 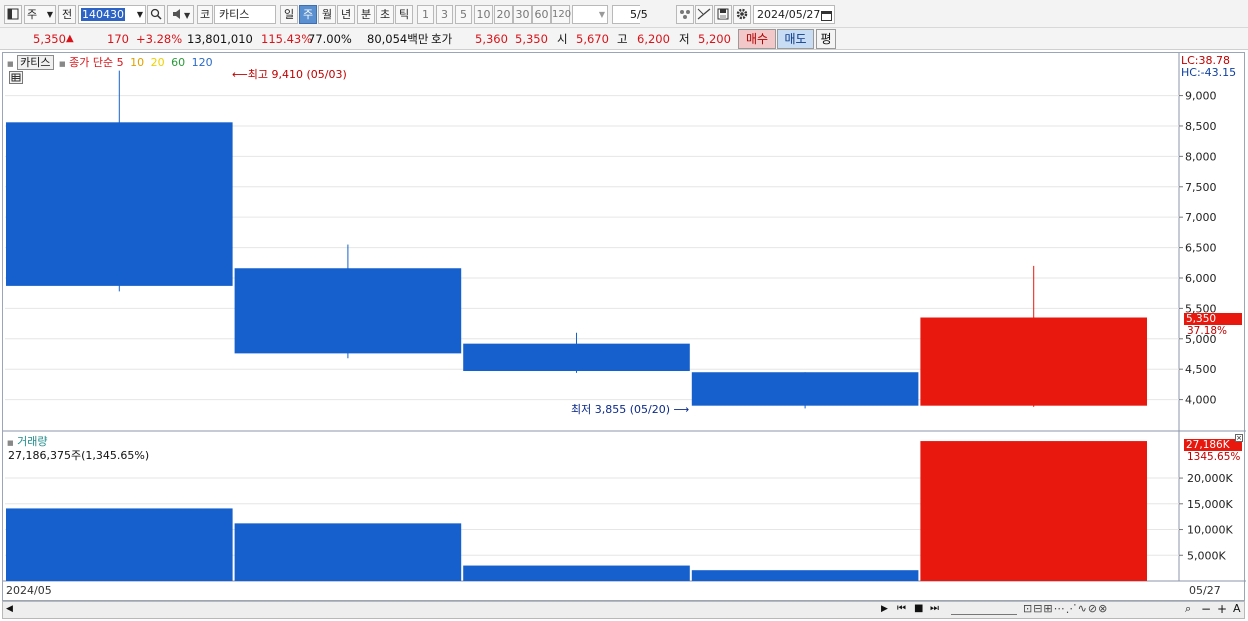 I want to click on stock-code-field: 140430 ▼, so click(x=112, y=14).